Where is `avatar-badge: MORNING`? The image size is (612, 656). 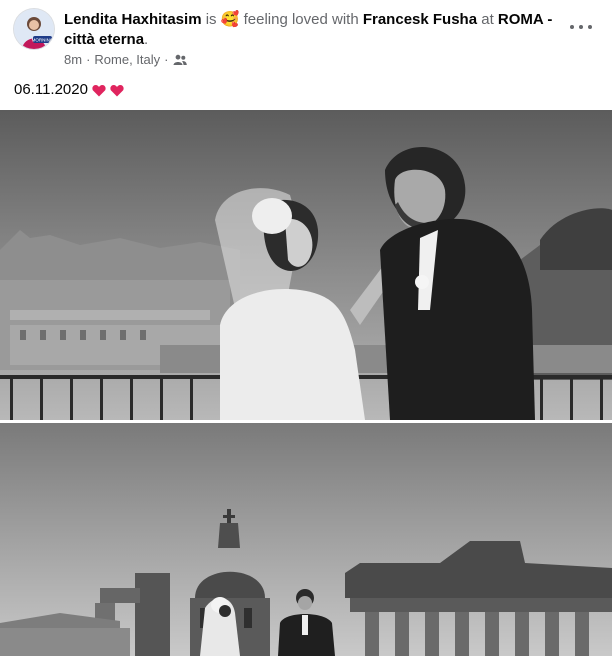
avatar-badge: MORNING is located at coordinates (43, 40).